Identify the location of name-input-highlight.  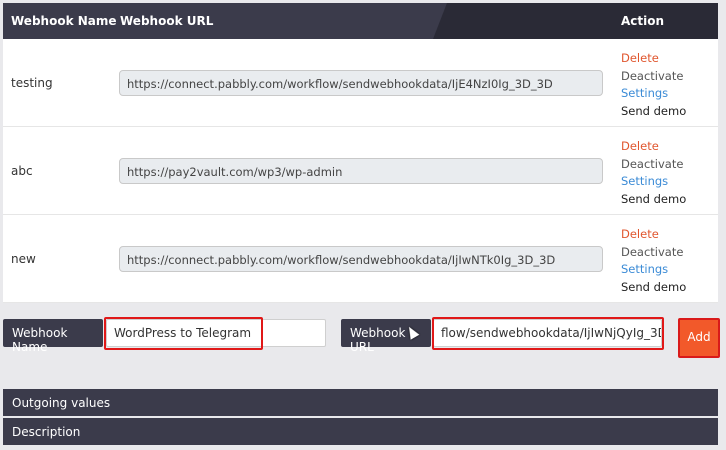
(183, 333).